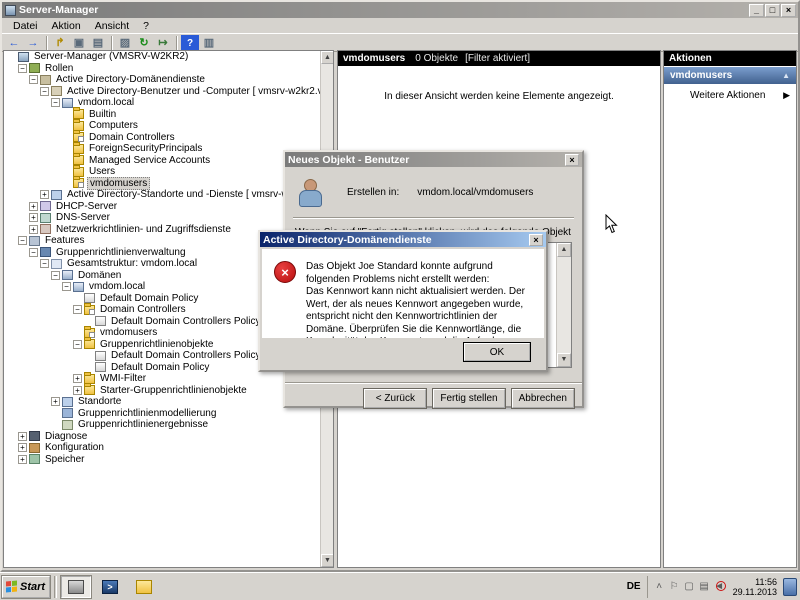 This screenshot has width=800, height=600. I want to click on tree-item: Gruppenrichtlinienmodellierung, so click(168, 414).